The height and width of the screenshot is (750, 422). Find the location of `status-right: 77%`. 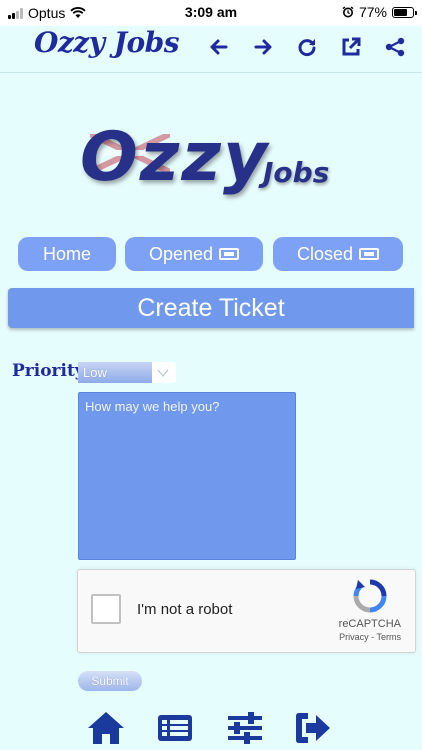

status-right: 77% is located at coordinates (379, 12).